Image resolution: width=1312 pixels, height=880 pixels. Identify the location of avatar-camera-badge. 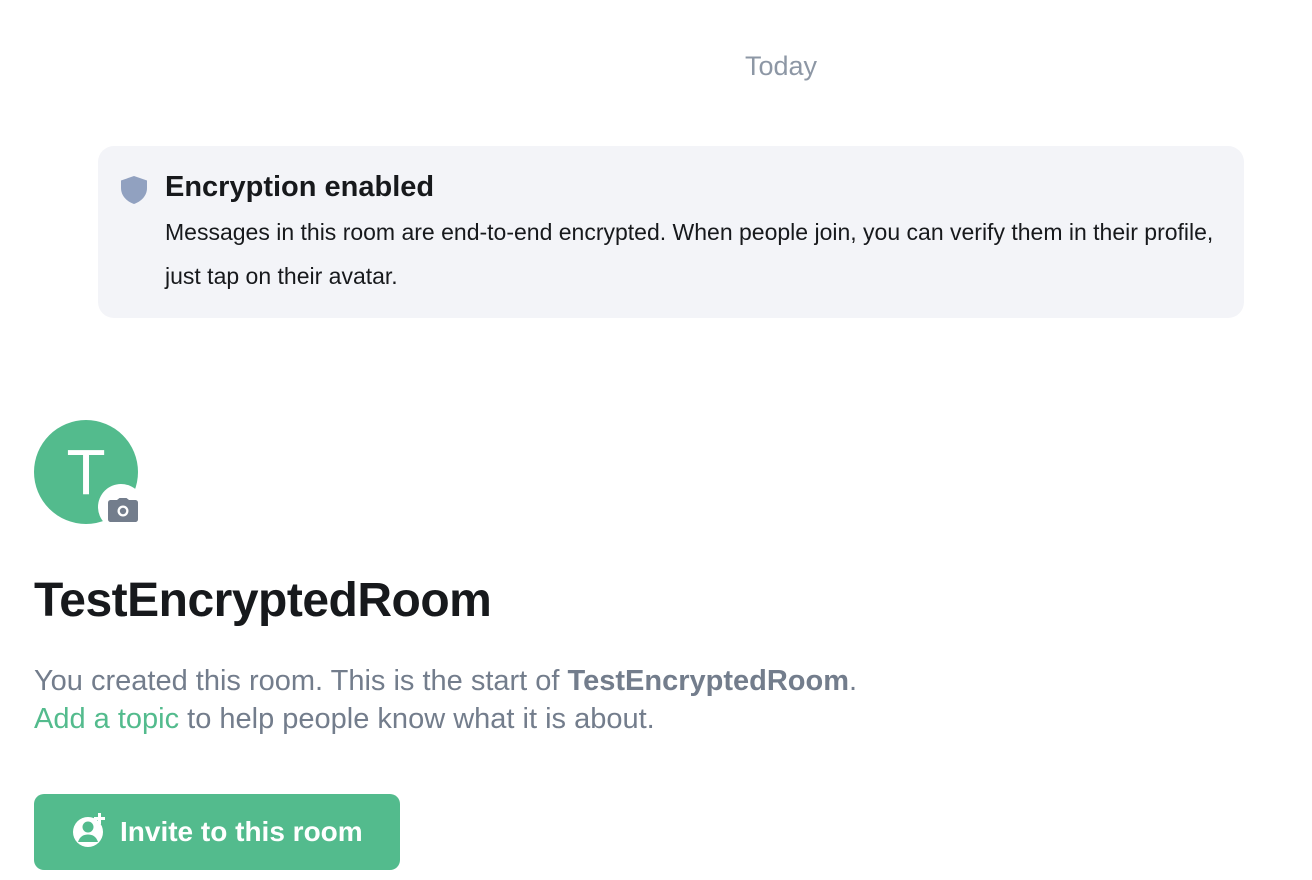
(121, 507).